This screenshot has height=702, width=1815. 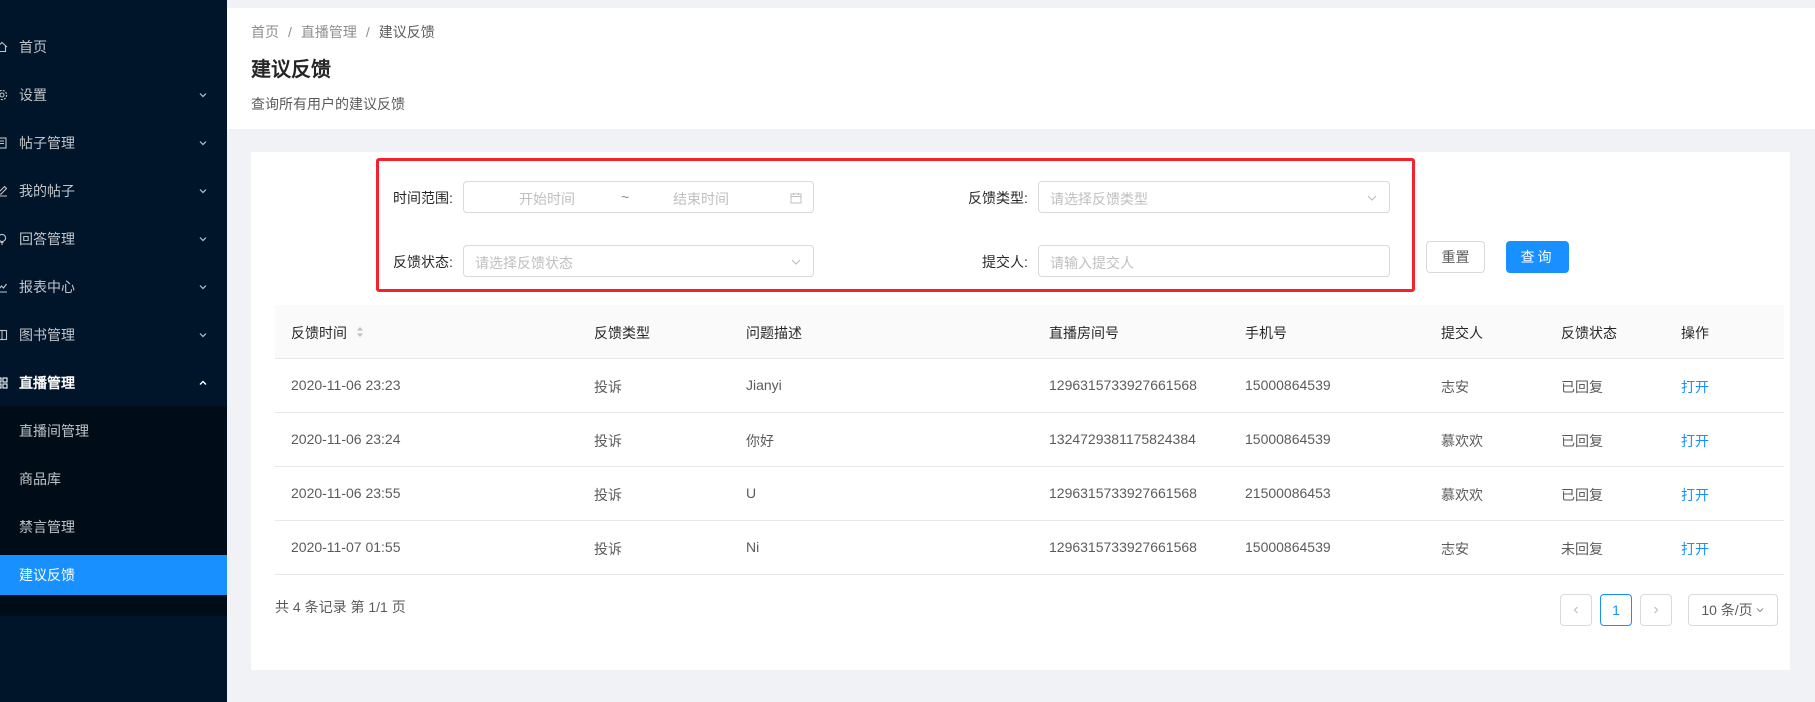 What do you see at coordinates (760, 441) in the screenshot?
I see `cell-description: 你好` at bounding box center [760, 441].